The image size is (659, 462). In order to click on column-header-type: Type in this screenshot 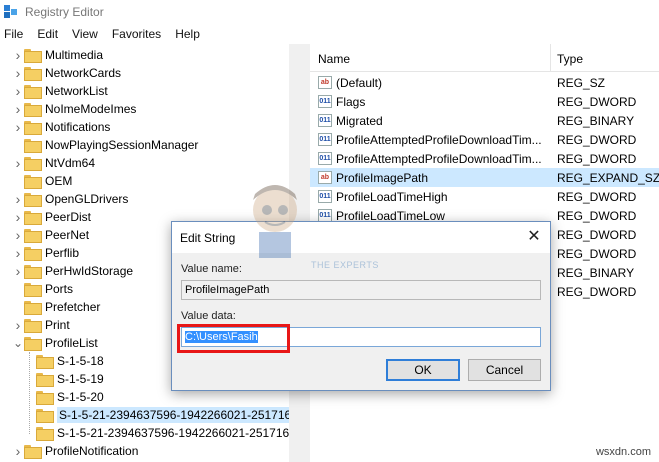, I will do `click(570, 59)`.